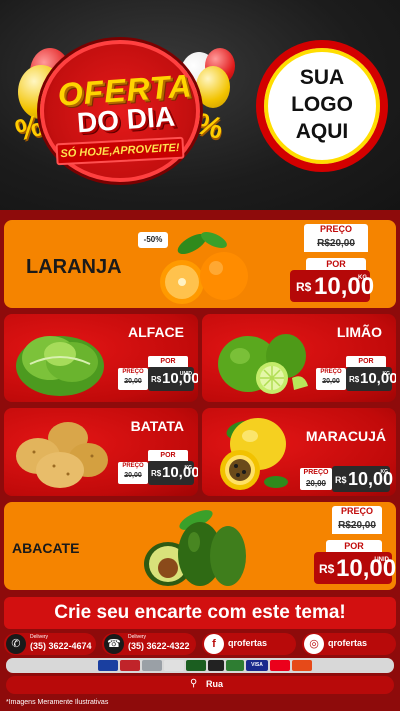  I want to click on instagram-icon: ◎, so click(314, 644).